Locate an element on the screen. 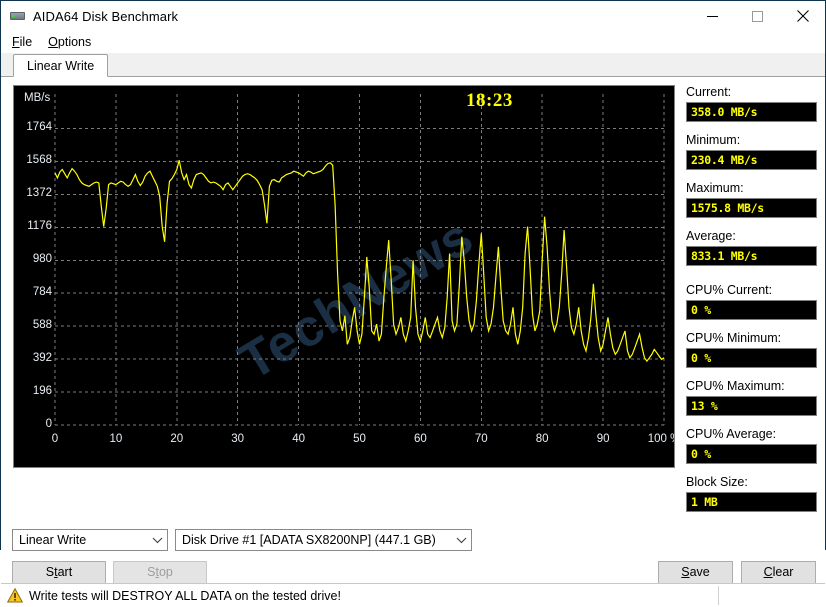 The width and height of the screenshot is (826, 607). stat-value-cpu-maximum: 13 % is located at coordinates (704, 406).